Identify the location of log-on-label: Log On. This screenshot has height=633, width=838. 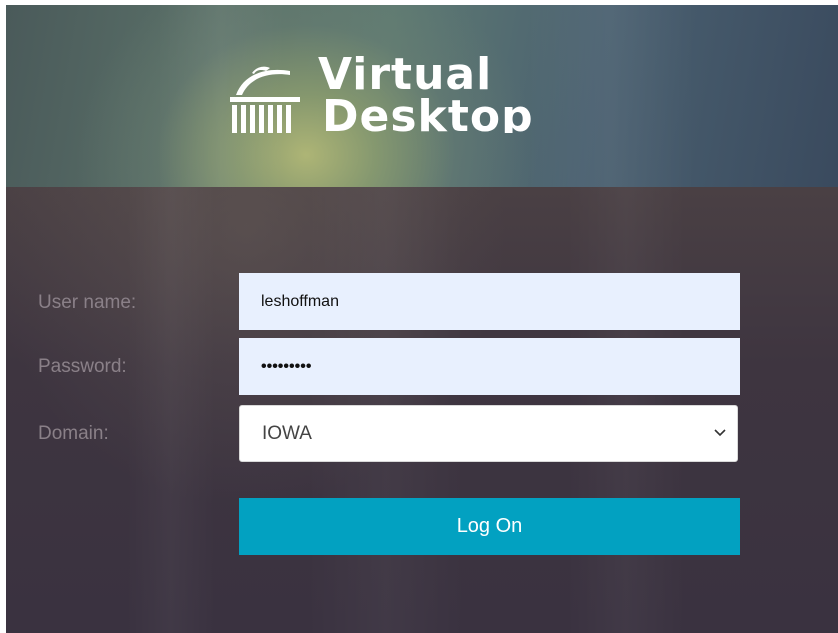
(489, 526).